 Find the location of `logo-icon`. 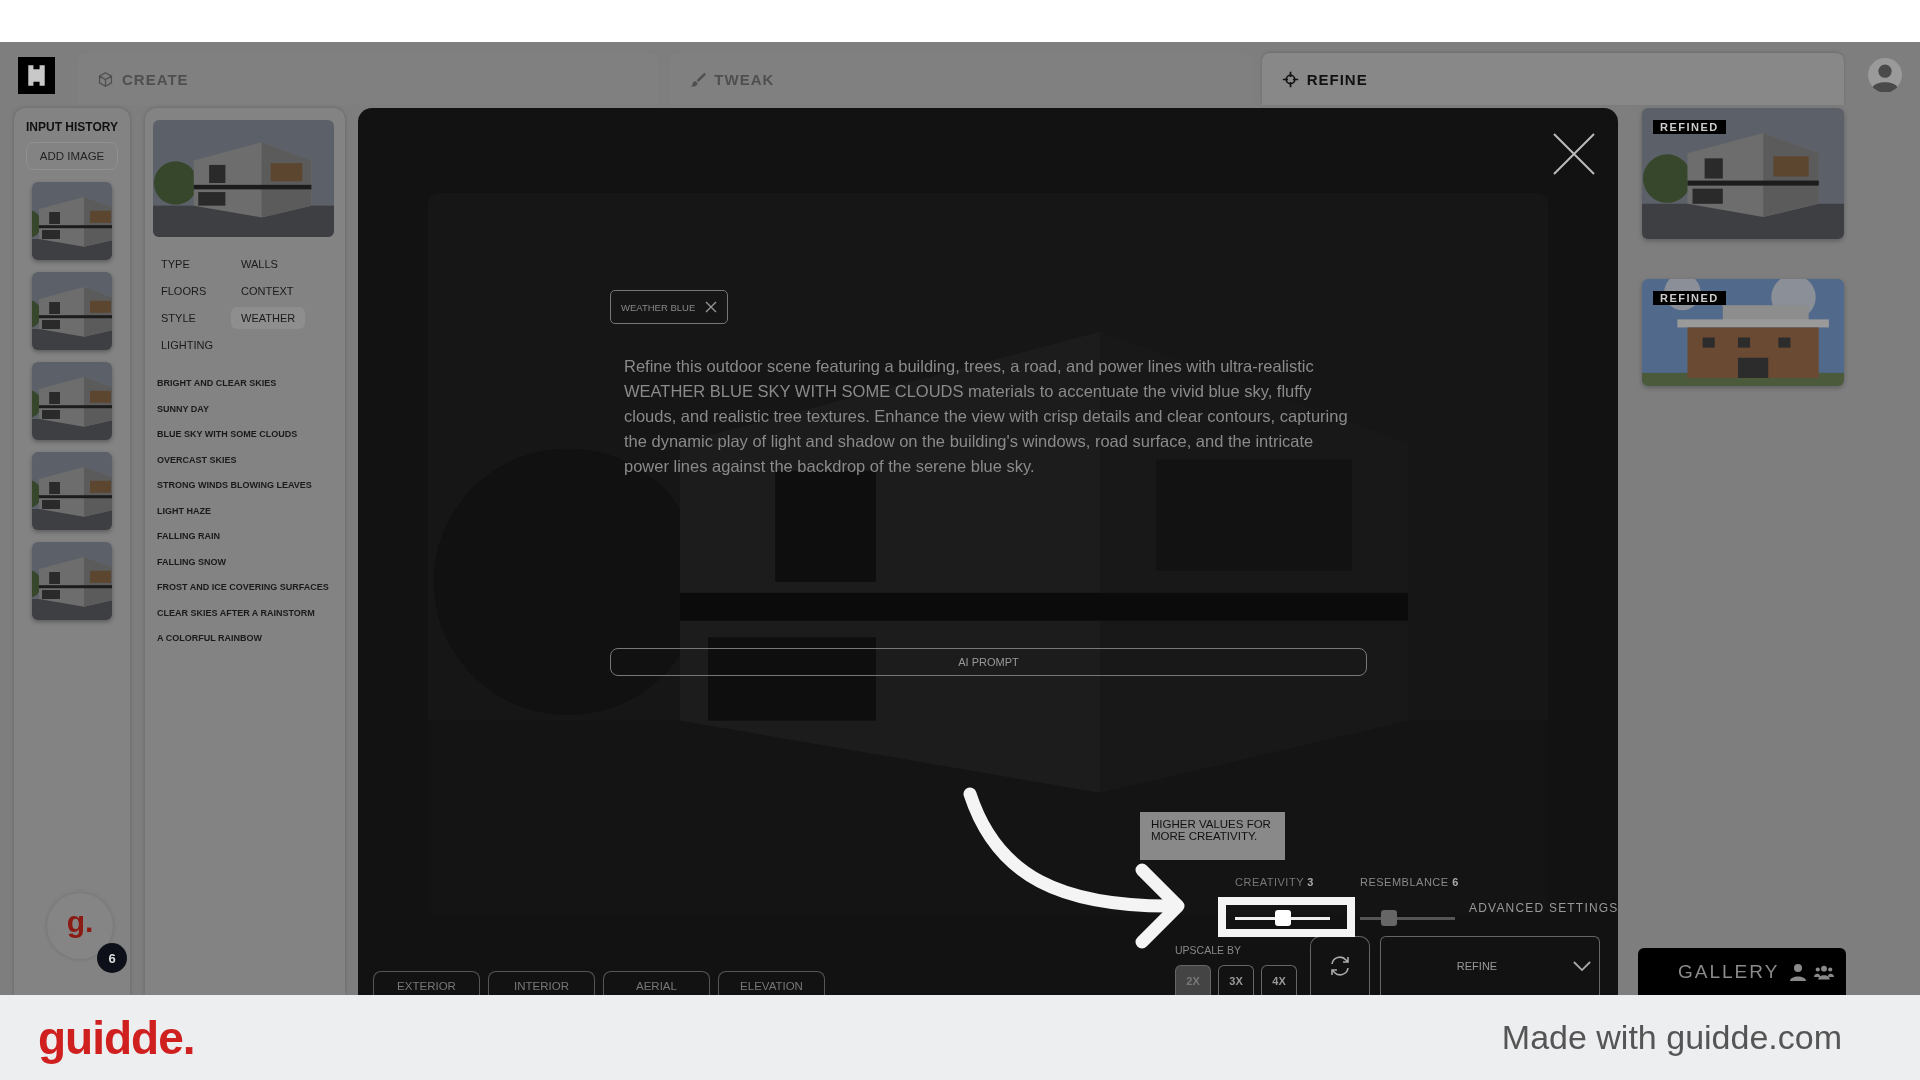

logo-icon is located at coordinates (36, 75).